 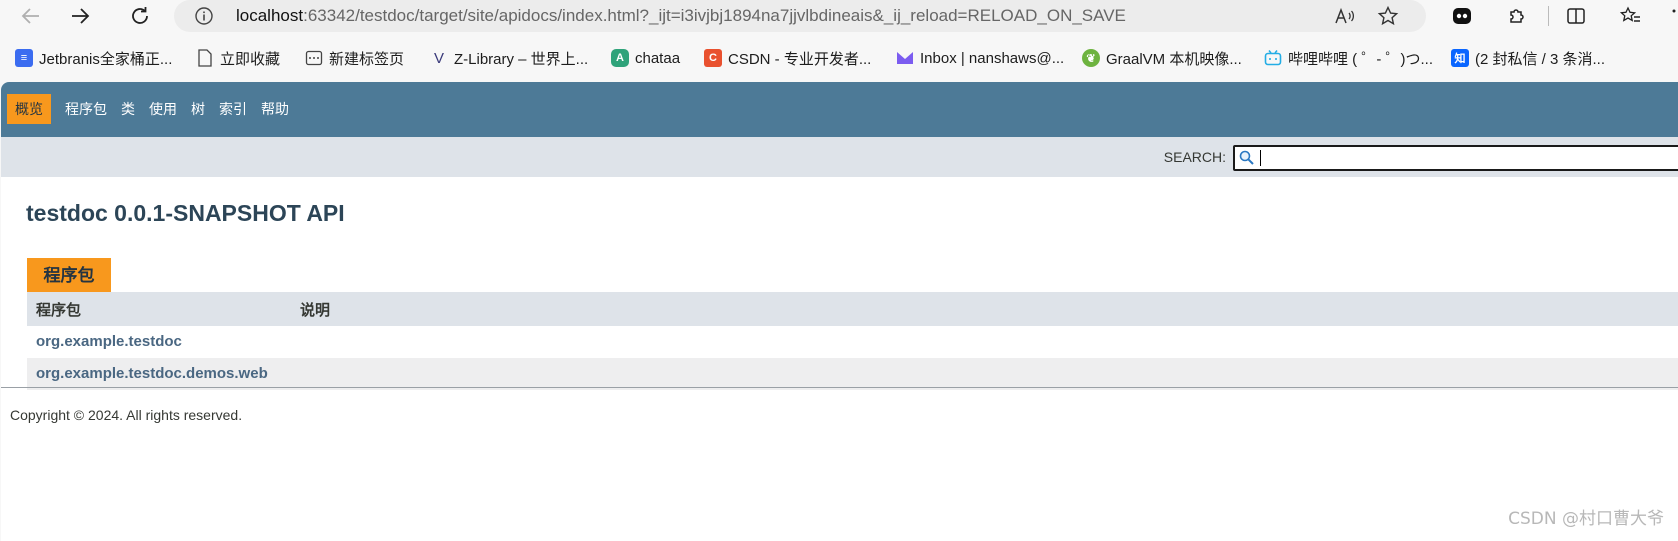 I want to click on column-header-package: 程序包, so click(x=59, y=310).